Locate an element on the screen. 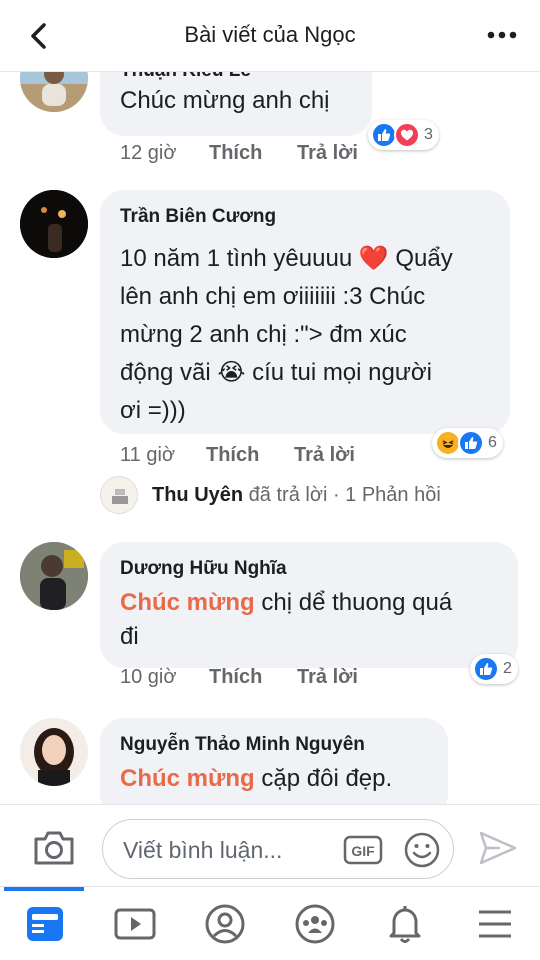 This screenshot has width=540, height=960. comment-bubble: Thuận Kiều Lê Chúc mừng anh chị is located at coordinates (236, 104).